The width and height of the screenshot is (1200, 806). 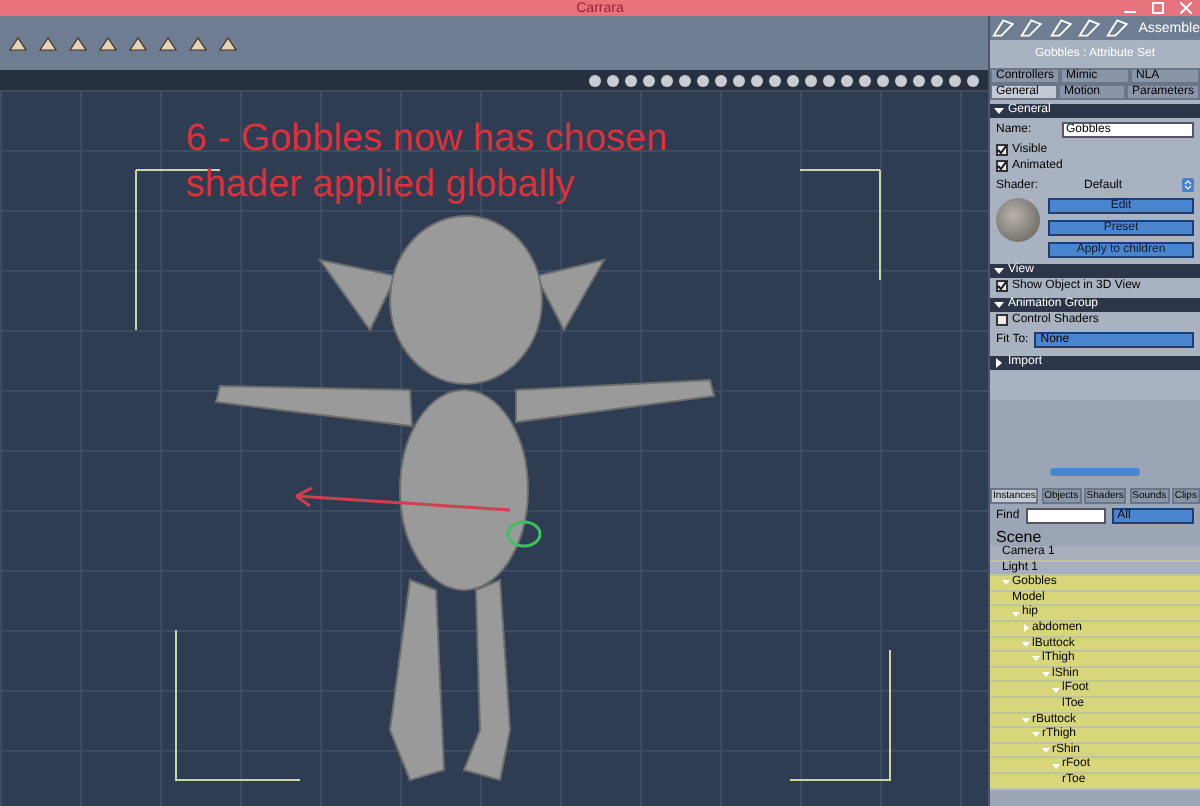 What do you see at coordinates (1188, 185) in the screenshot?
I see `dropdown-button` at bounding box center [1188, 185].